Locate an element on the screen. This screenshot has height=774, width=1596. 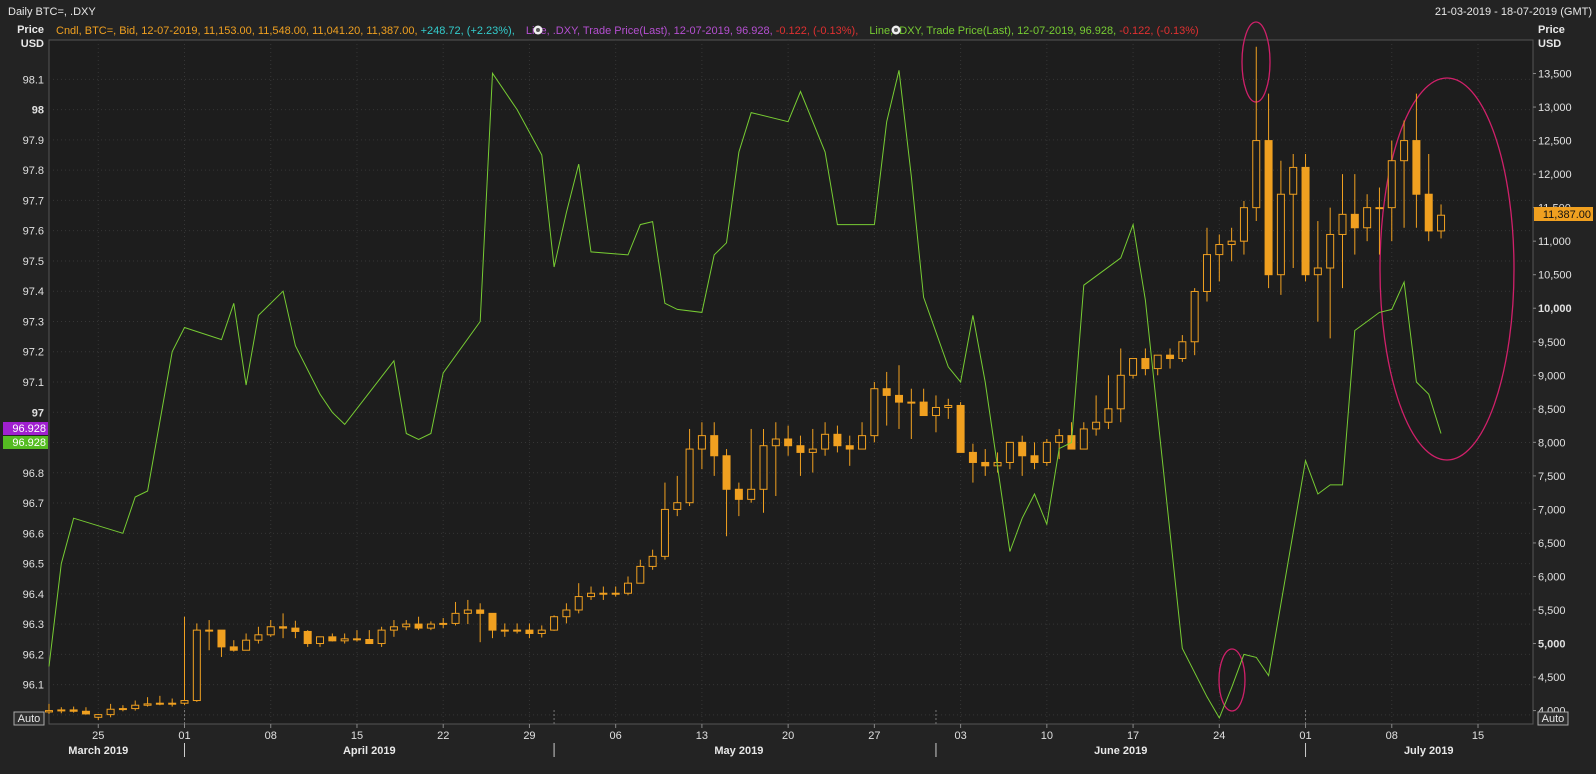
auto-scale-right-button: Auto is located at coordinates (1553, 718).